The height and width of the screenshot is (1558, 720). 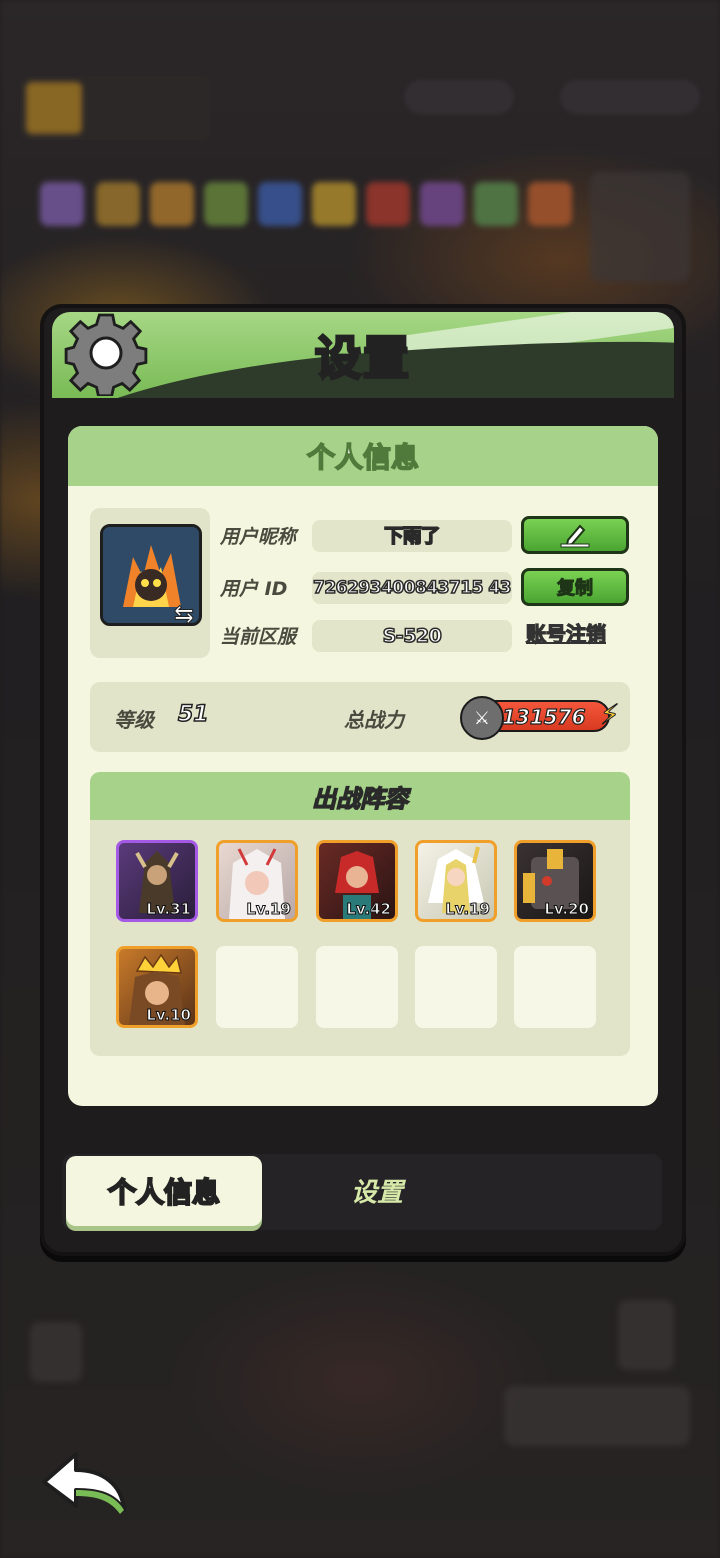 I want to click on nickname-label: 用户昵称, so click(x=258, y=537).